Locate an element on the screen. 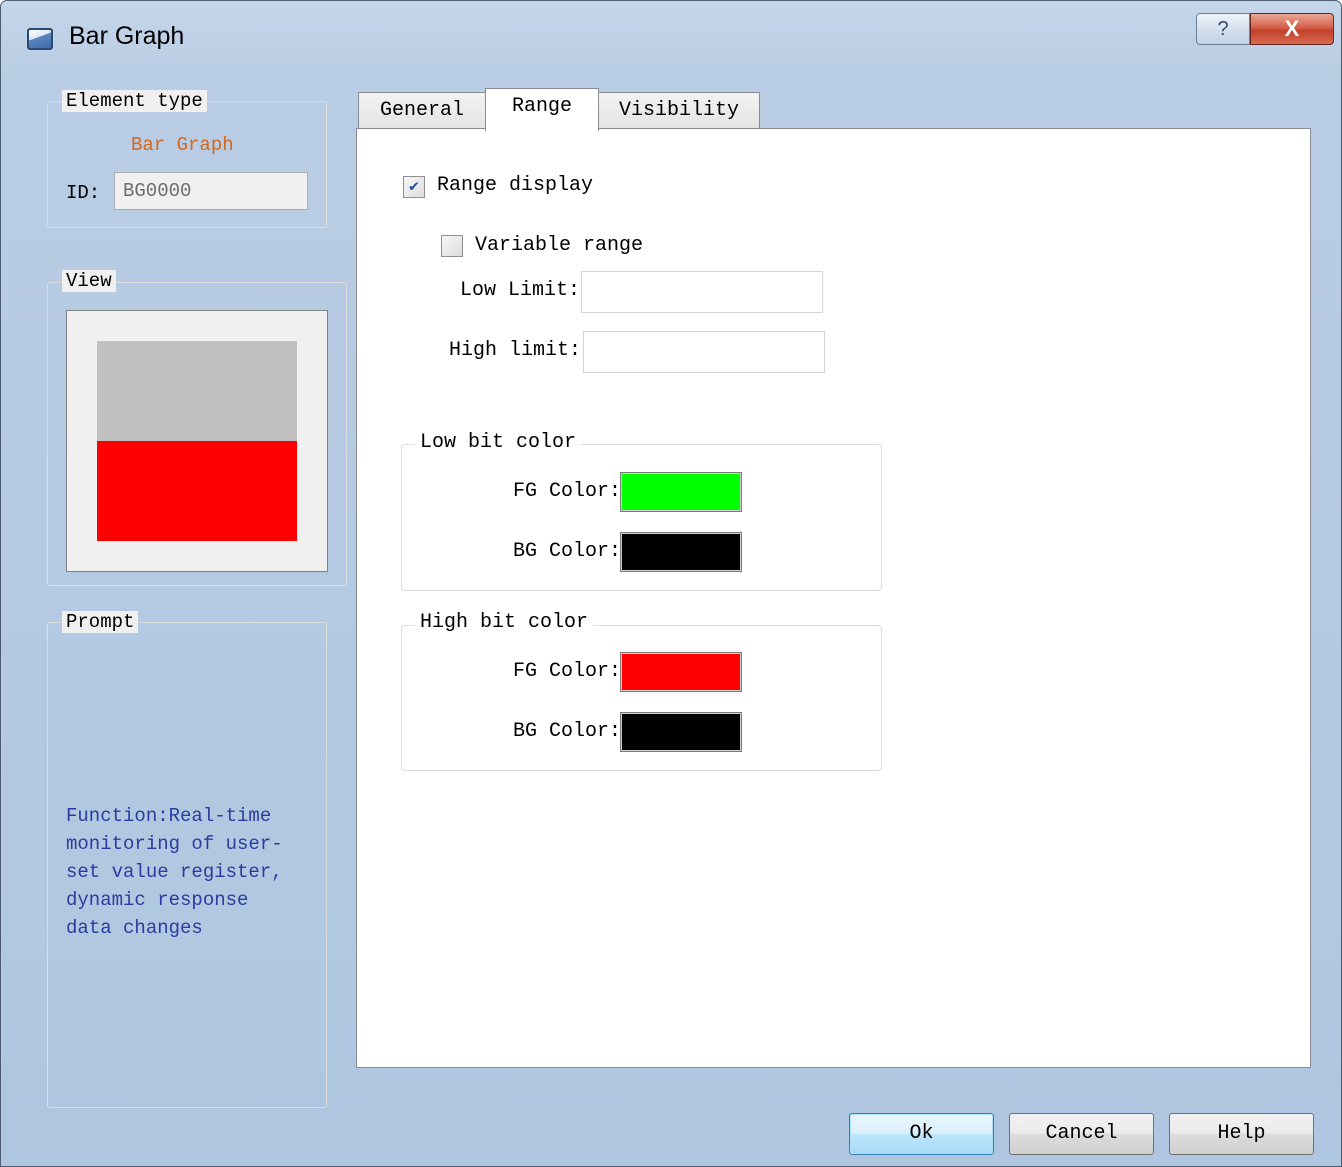 This screenshot has height=1167, width=1342. tab-range: Range is located at coordinates (542, 109).